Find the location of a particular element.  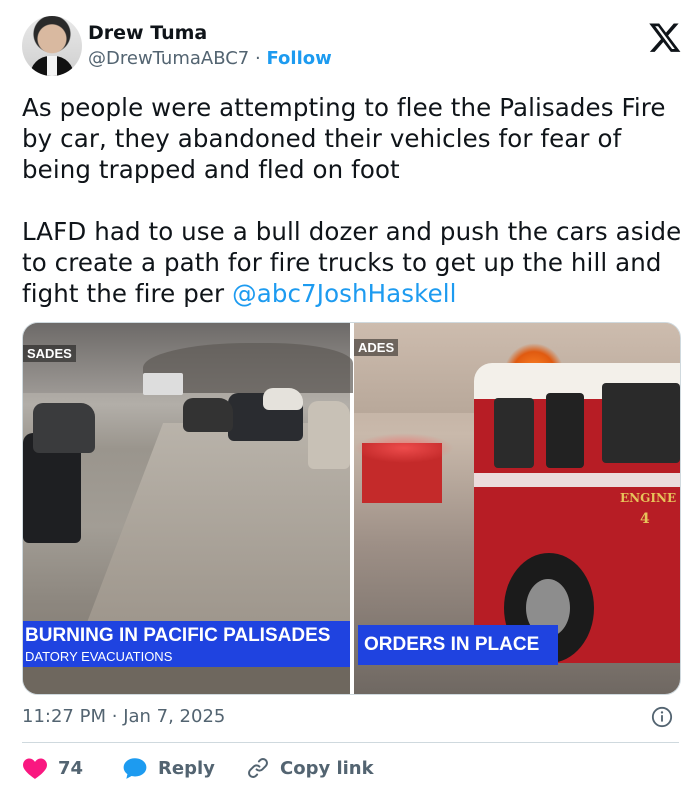

reply-label: Reply is located at coordinates (186, 768).